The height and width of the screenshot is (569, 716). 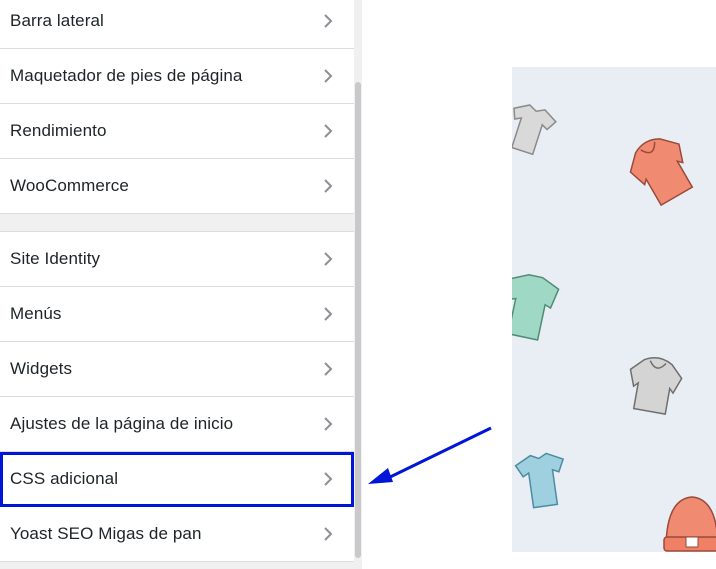 What do you see at coordinates (177, 259) in the screenshot?
I see `menu-item-site-identity: Site Identity` at bounding box center [177, 259].